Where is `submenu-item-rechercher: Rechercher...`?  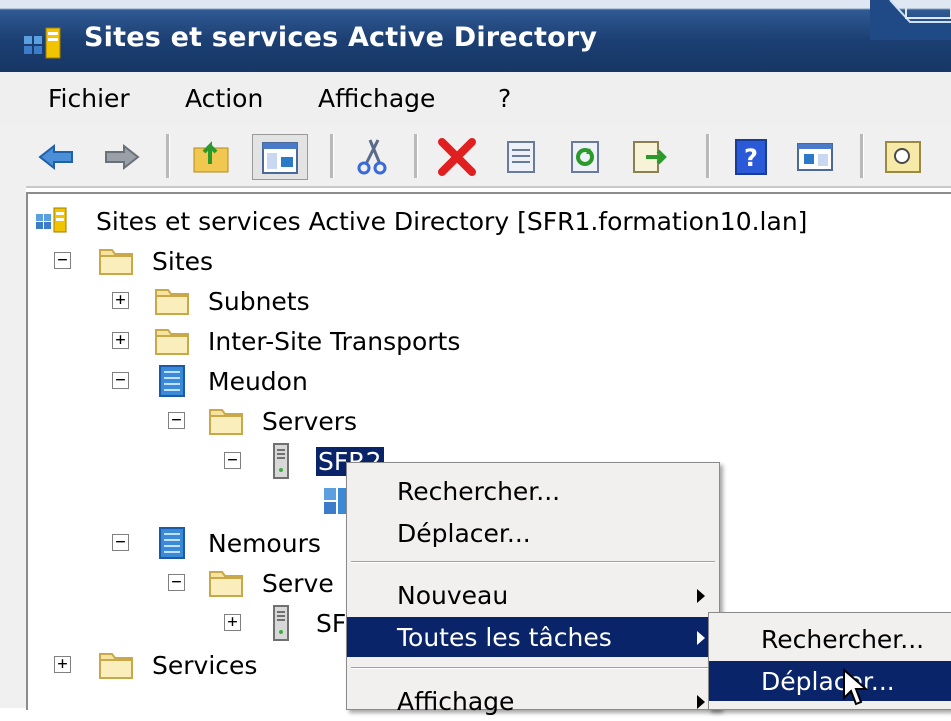
submenu-item-rechercher: Rechercher... is located at coordinates (830, 639).